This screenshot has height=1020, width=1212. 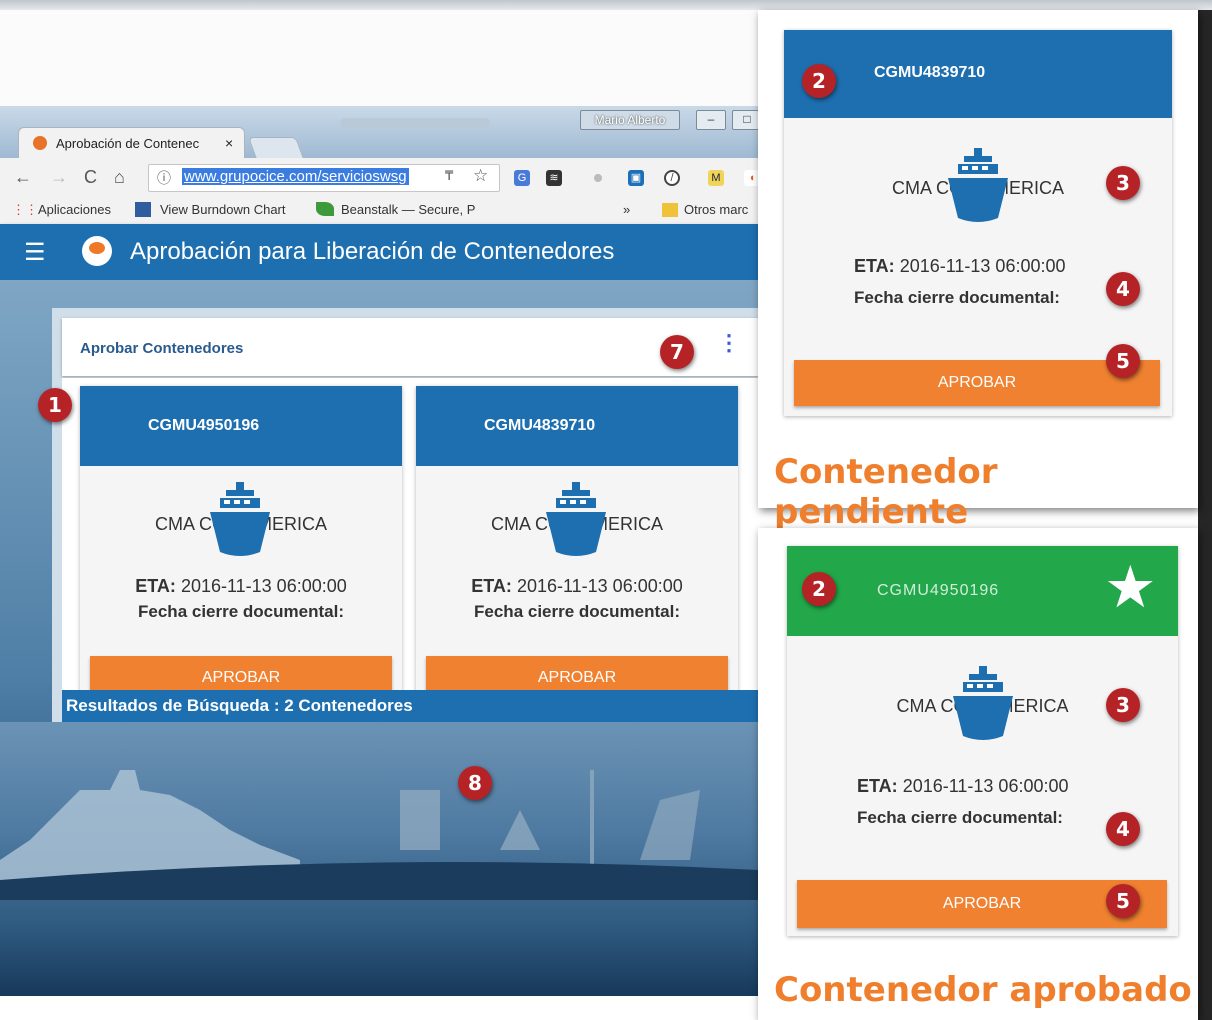 What do you see at coordinates (670, 210) in the screenshot?
I see `folder-icon` at bounding box center [670, 210].